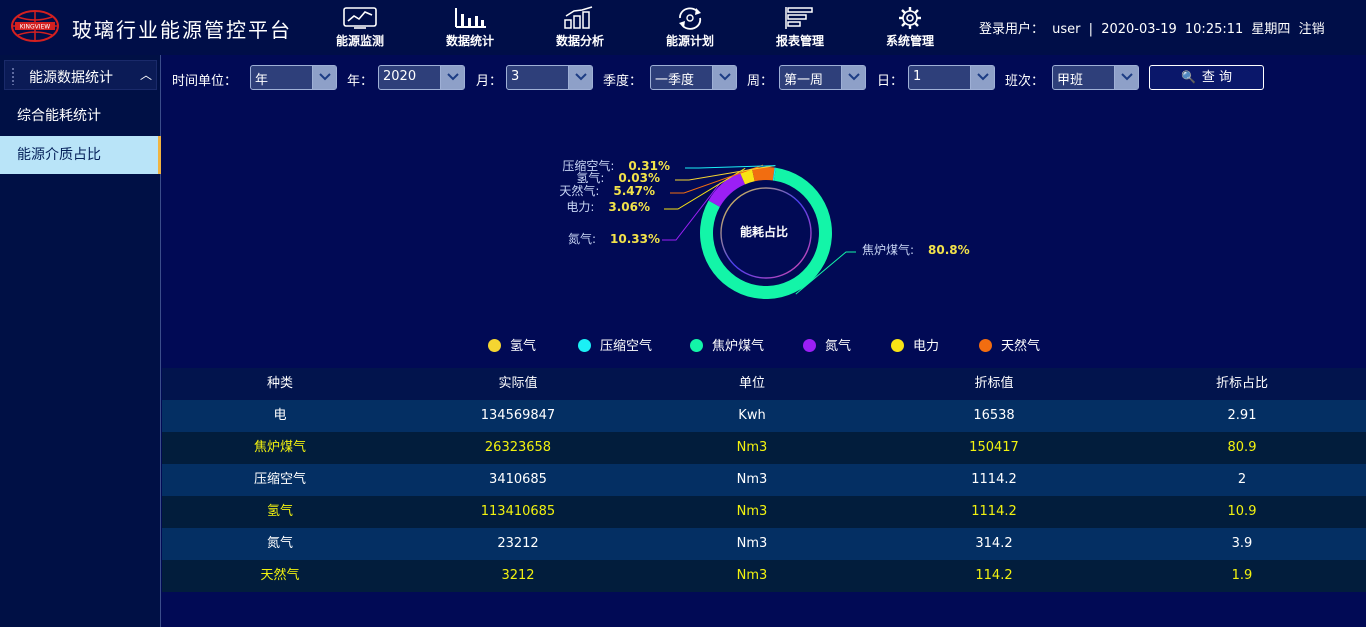 The image size is (1366, 627). I want to click on quarter-label: 季度：, so click(623, 81).